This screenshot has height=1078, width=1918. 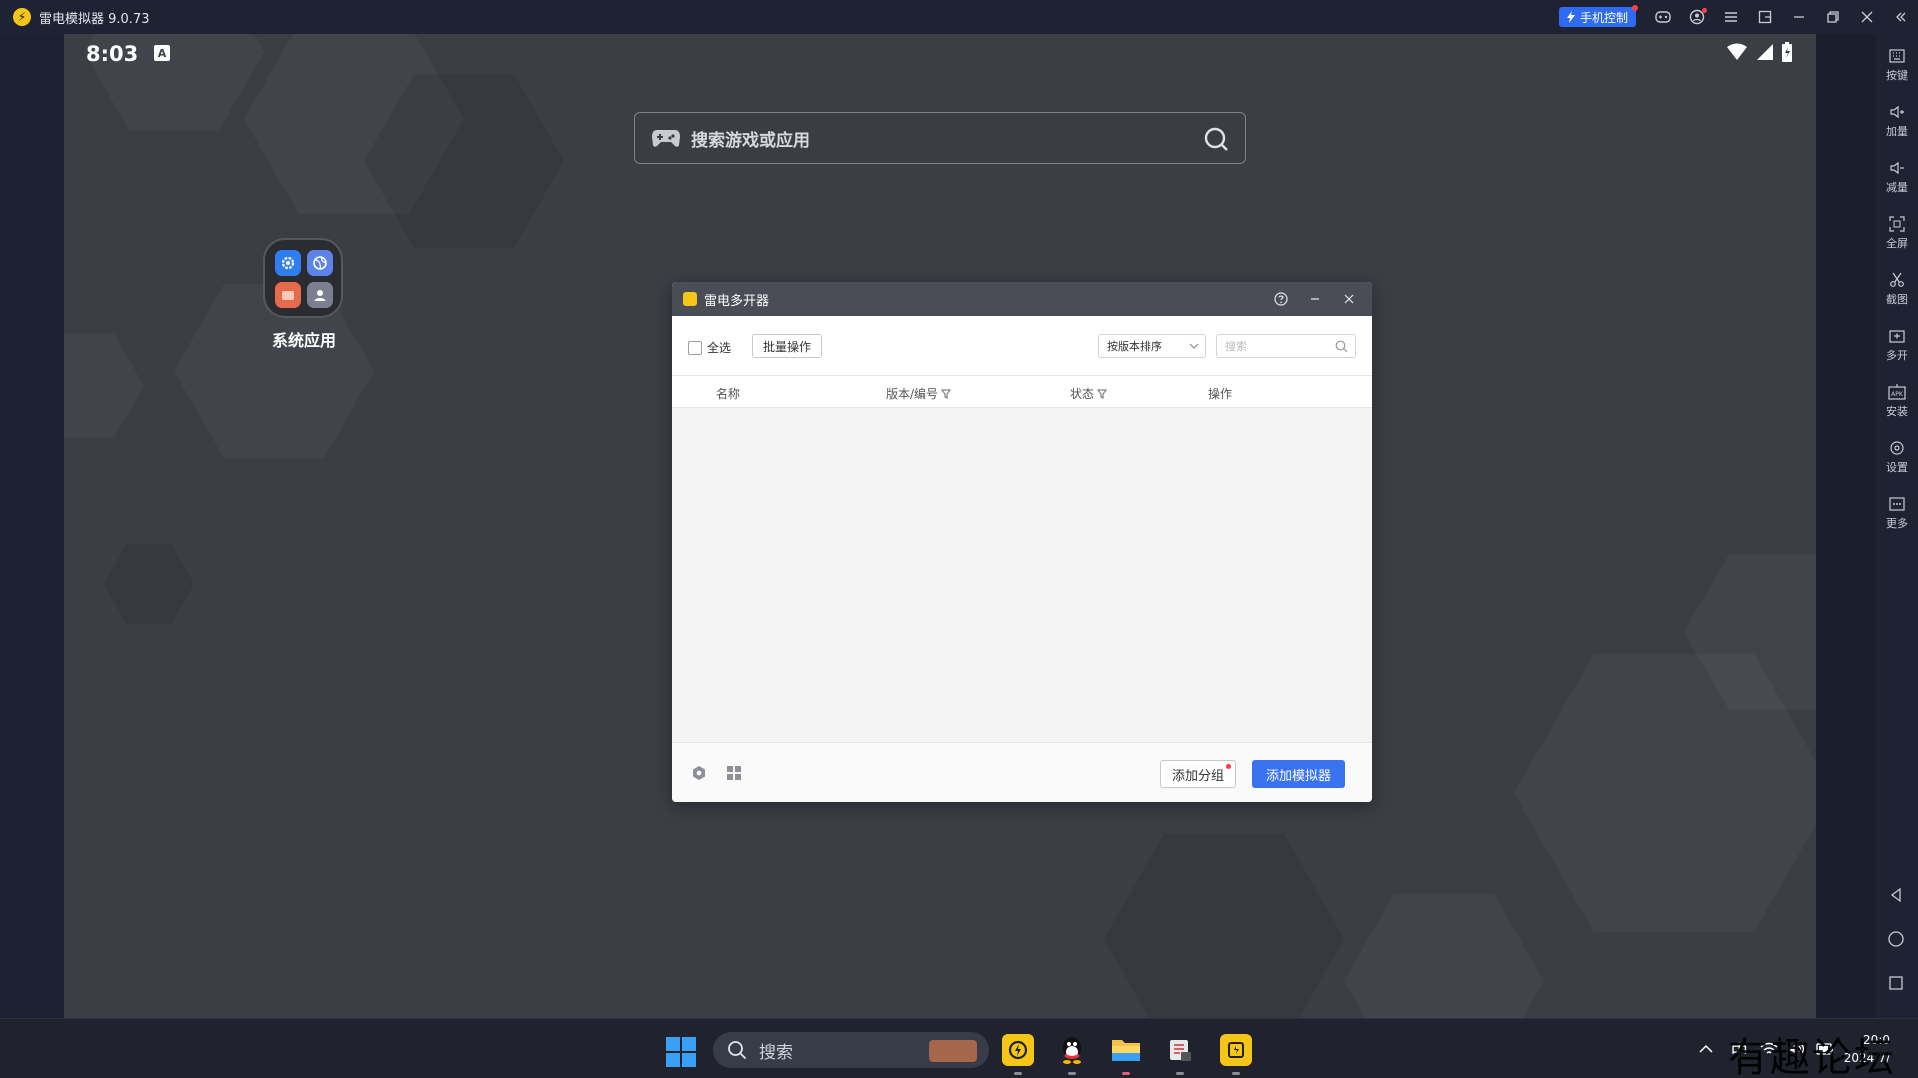 What do you see at coordinates (1896, 895) in the screenshot?
I see `back-icon` at bounding box center [1896, 895].